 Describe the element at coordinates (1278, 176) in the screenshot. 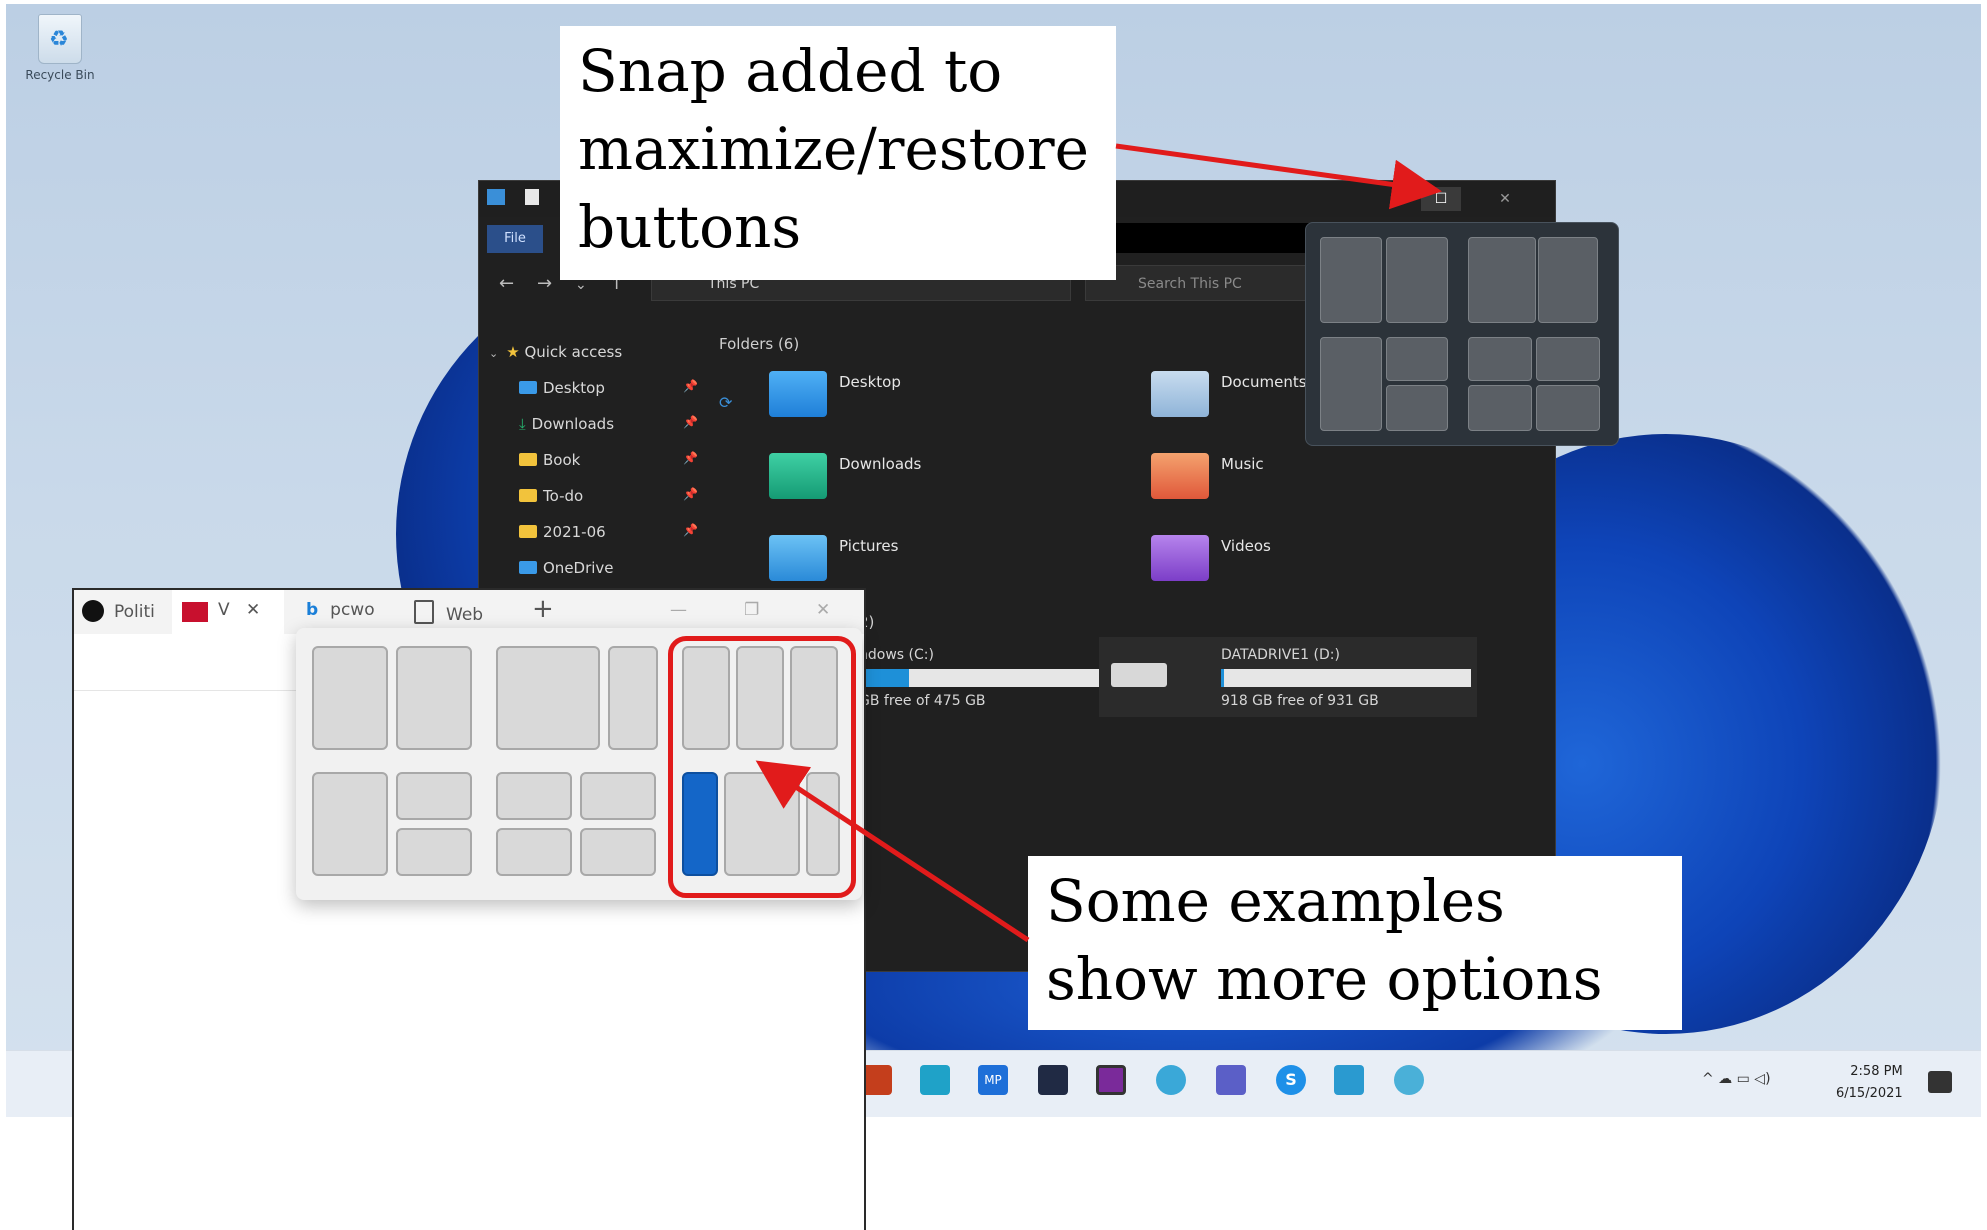

I see `arrow-to-maximize` at that location.